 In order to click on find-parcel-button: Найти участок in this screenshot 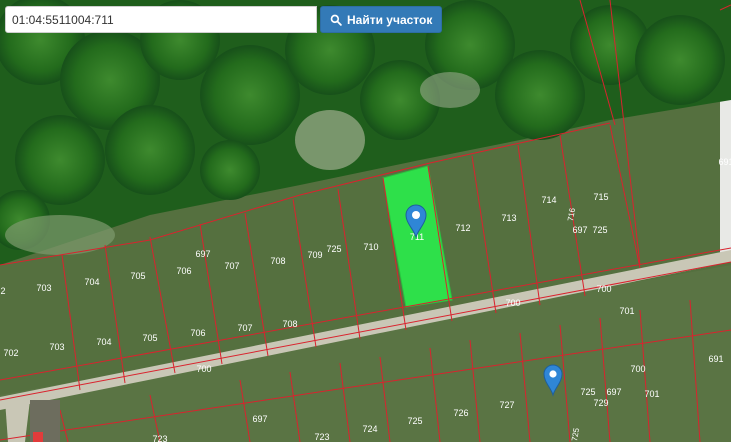, I will do `click(381, 19)`.